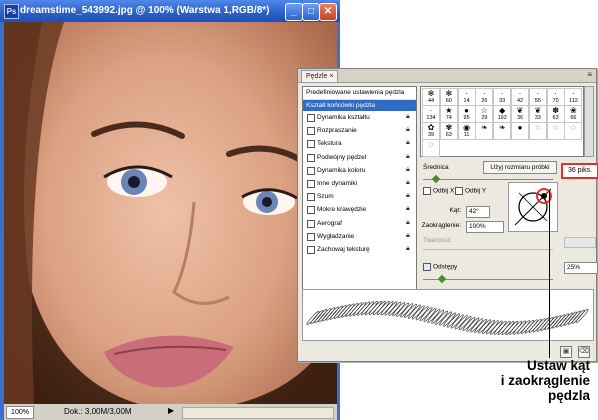 The height and width of the screenshot is (420, 598). What do you see at coordinates (448, 131) in the screenshot?
I see `brush-preset-cell: ✾ 63` at bounding box center [448, 131].